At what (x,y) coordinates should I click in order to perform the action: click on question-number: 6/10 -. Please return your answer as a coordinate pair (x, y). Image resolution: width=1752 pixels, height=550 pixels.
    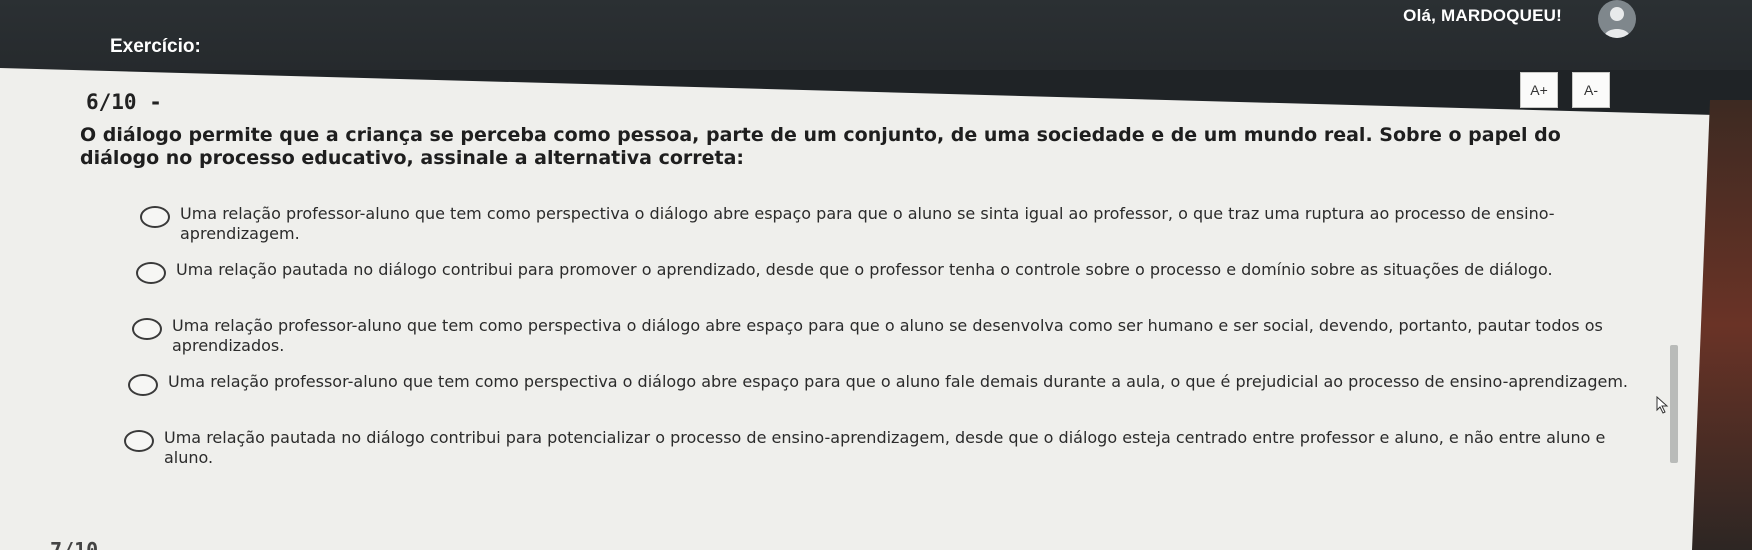
    Looking at the image, I should click on (124, 102).